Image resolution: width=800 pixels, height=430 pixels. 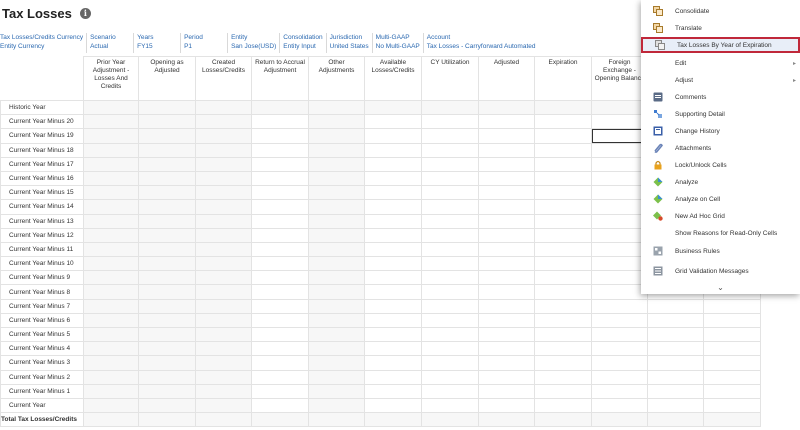 What do you see at coordinates (720, 114) in the screenshot?
I see `menu-item-supporting-detail: Supporting Detail` at bounding box center [720, 114].